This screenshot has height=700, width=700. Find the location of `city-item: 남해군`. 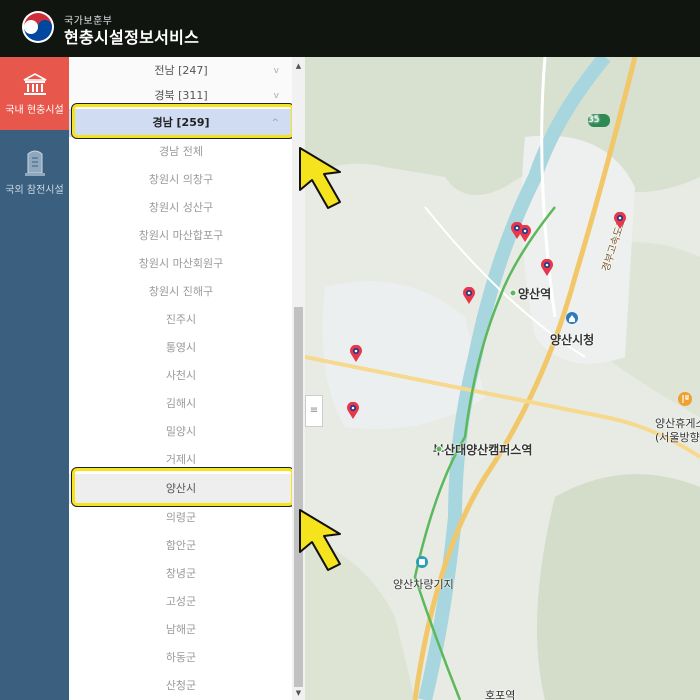

city-item: 남해군 is located at coordinates (181, 630).